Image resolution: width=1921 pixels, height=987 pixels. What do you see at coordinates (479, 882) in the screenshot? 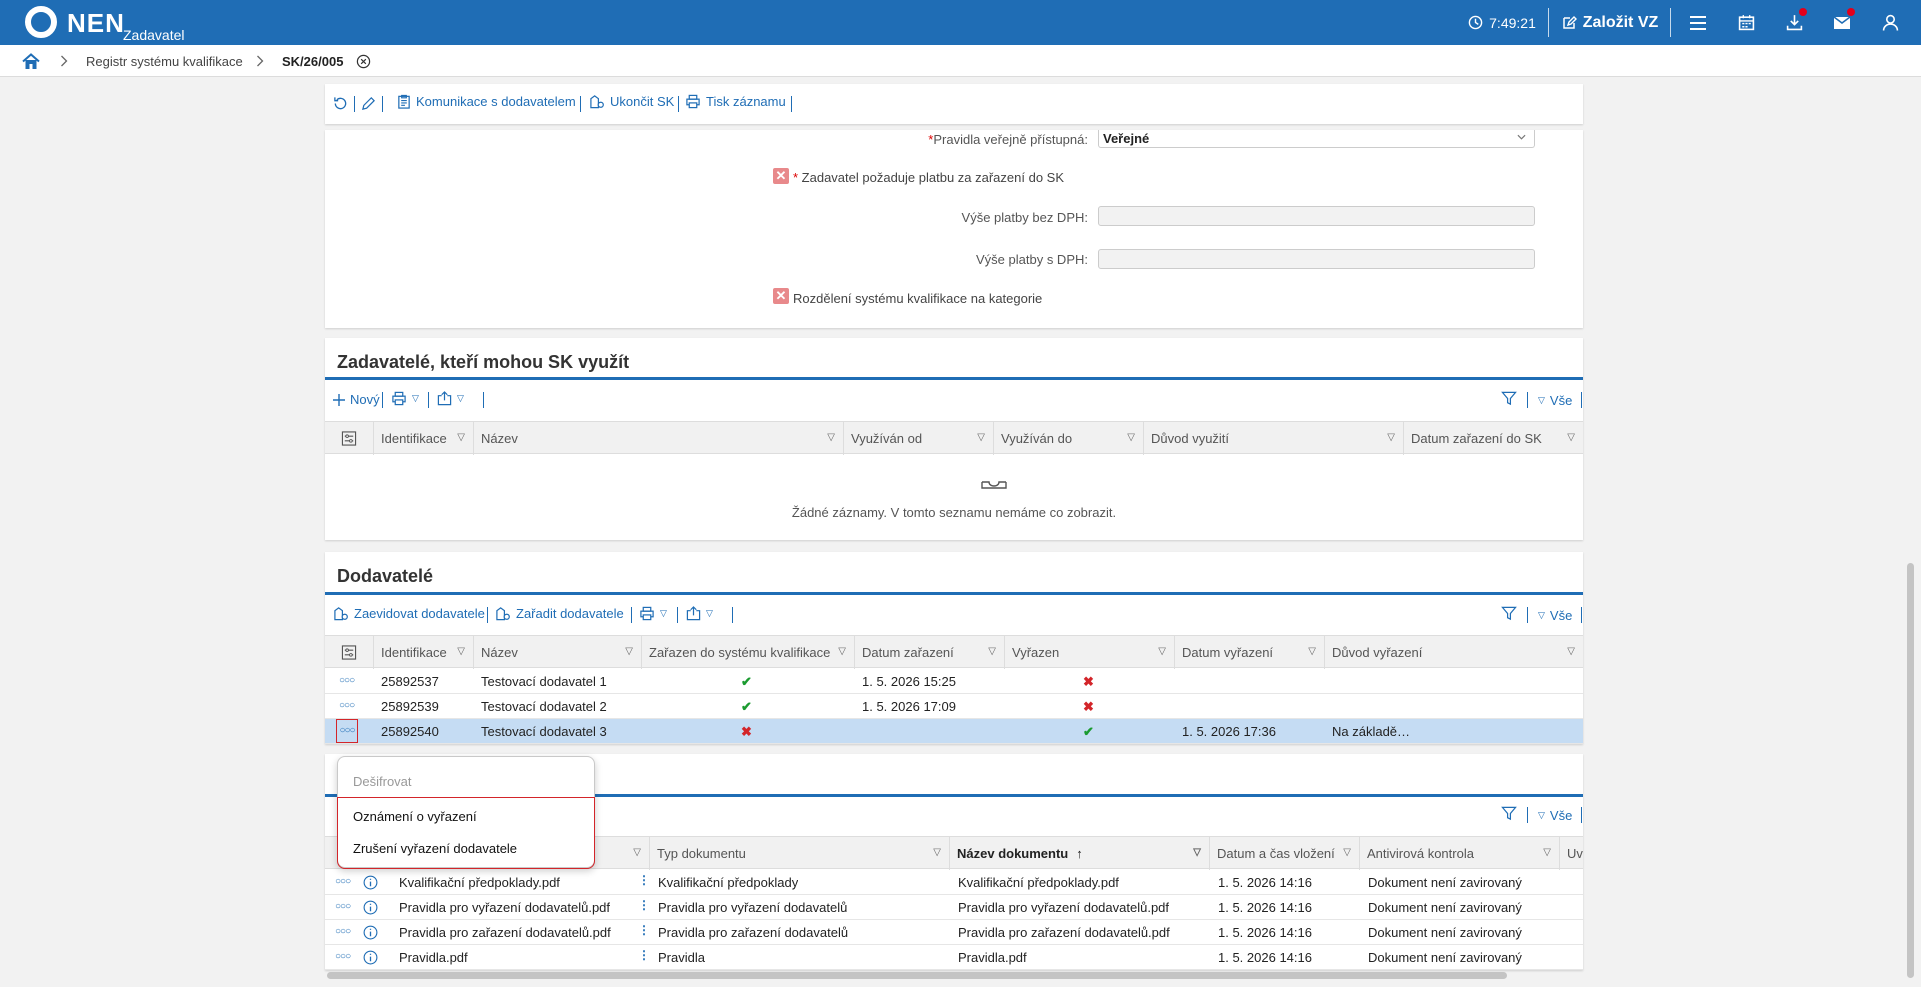
I see `cell-file: Kvalifikační předpoklady.pdf` at bounding box center [479, 882].